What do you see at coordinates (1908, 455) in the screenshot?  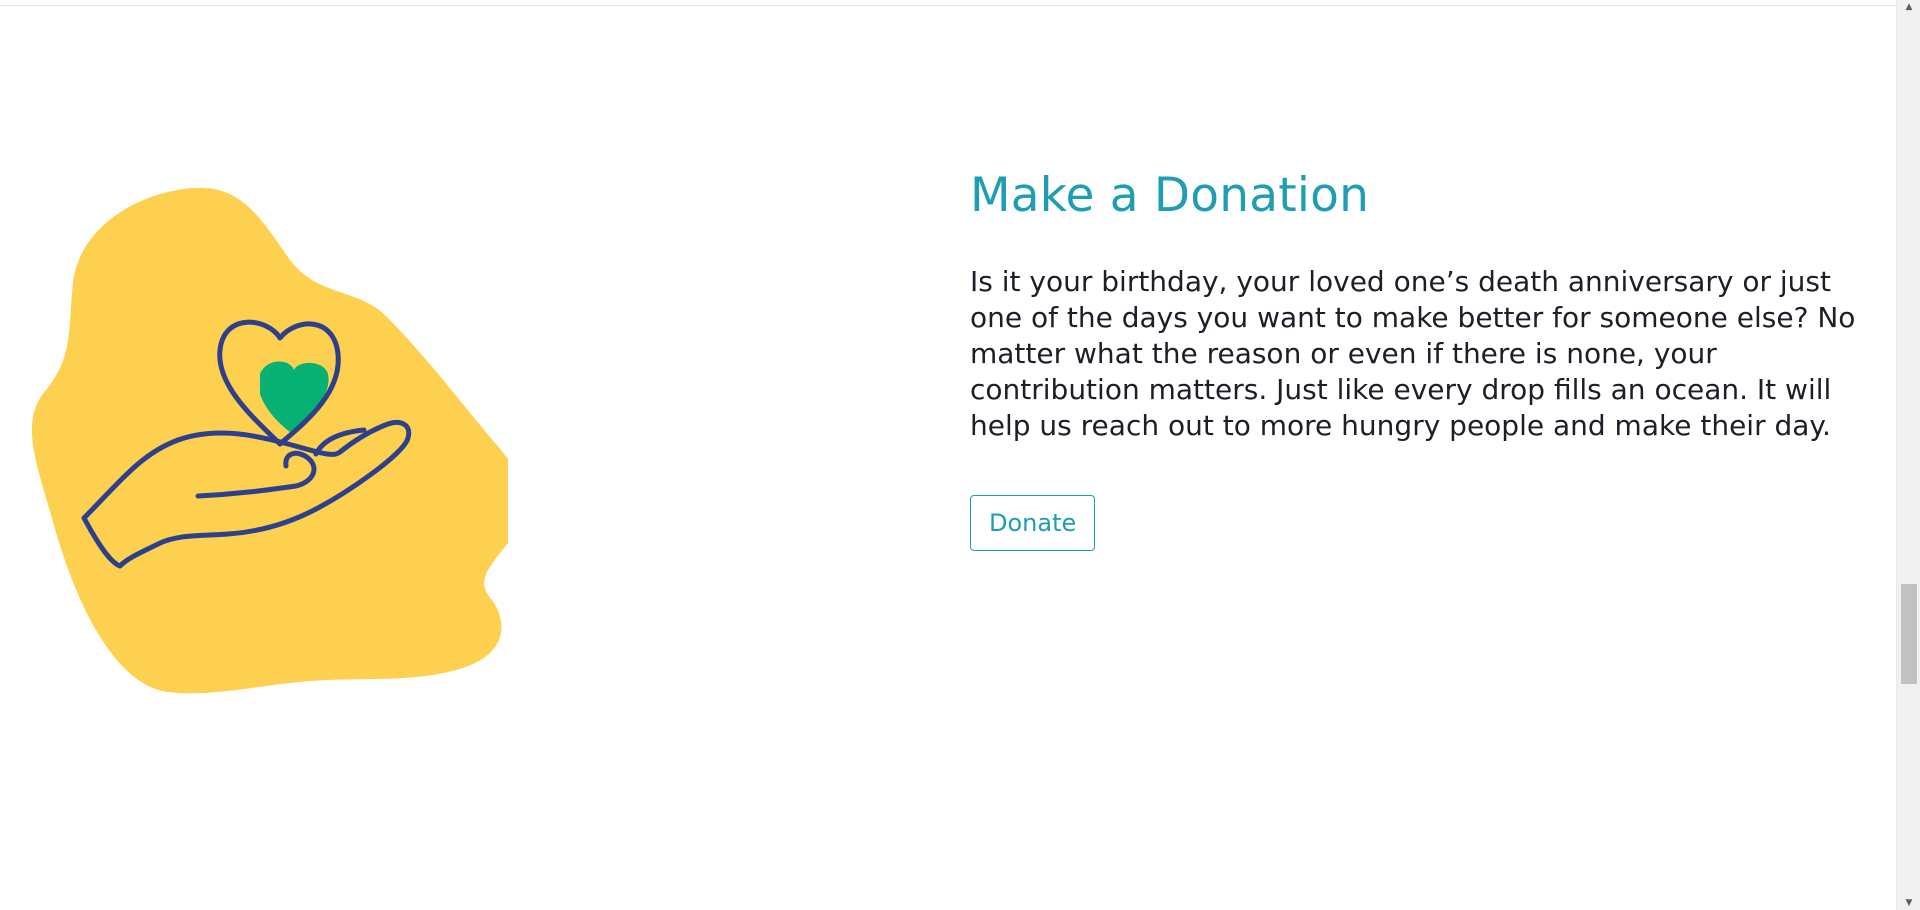 I see `vertical-scrollbar: ▲ ▼` at bounding box center [1908, 455].